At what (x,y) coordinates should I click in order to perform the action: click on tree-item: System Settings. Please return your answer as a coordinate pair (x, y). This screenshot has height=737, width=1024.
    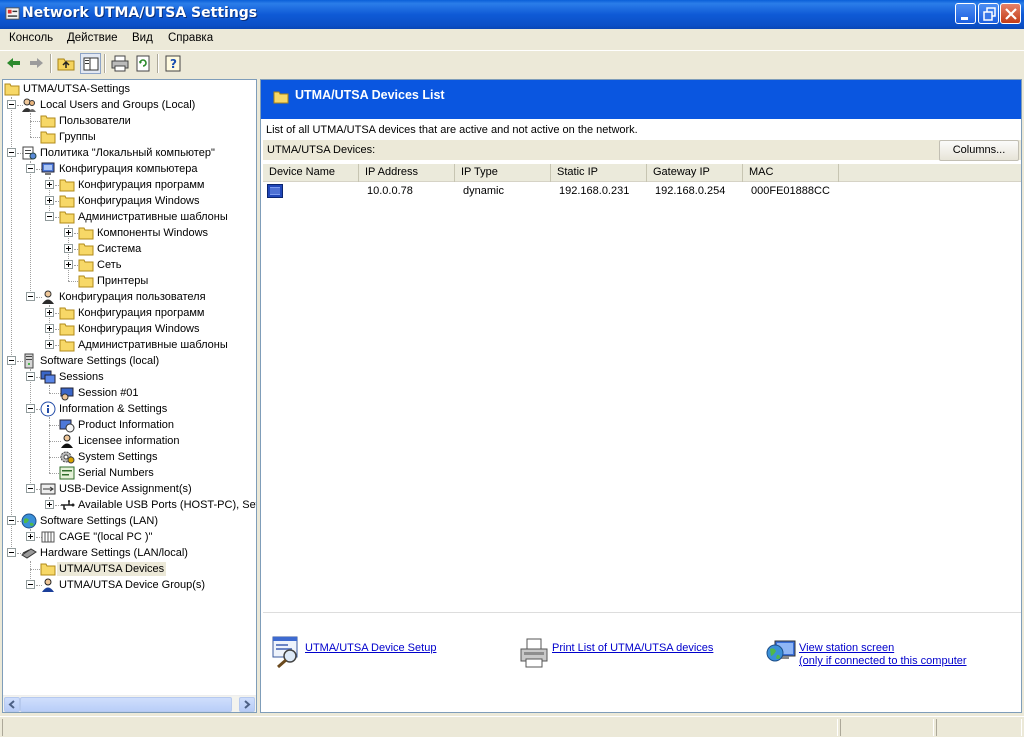
    Looking at the image, I should click on (129, 457).